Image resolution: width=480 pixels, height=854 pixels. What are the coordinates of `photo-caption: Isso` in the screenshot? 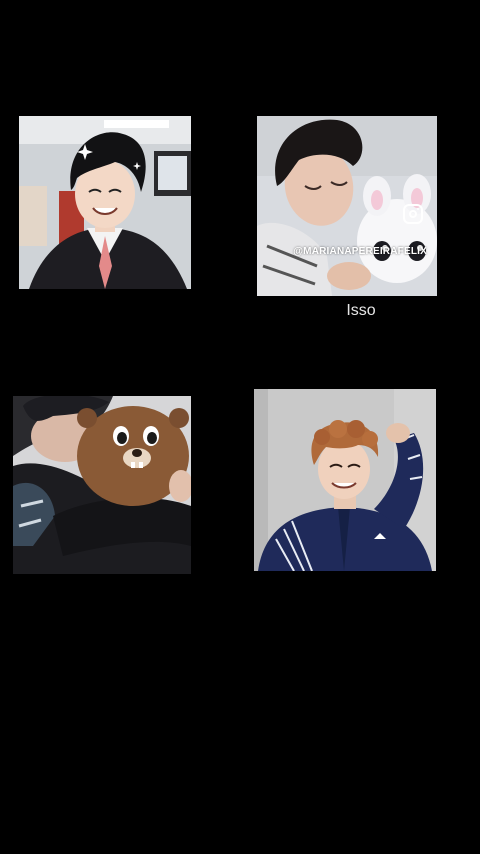 It's located at (361, 310).